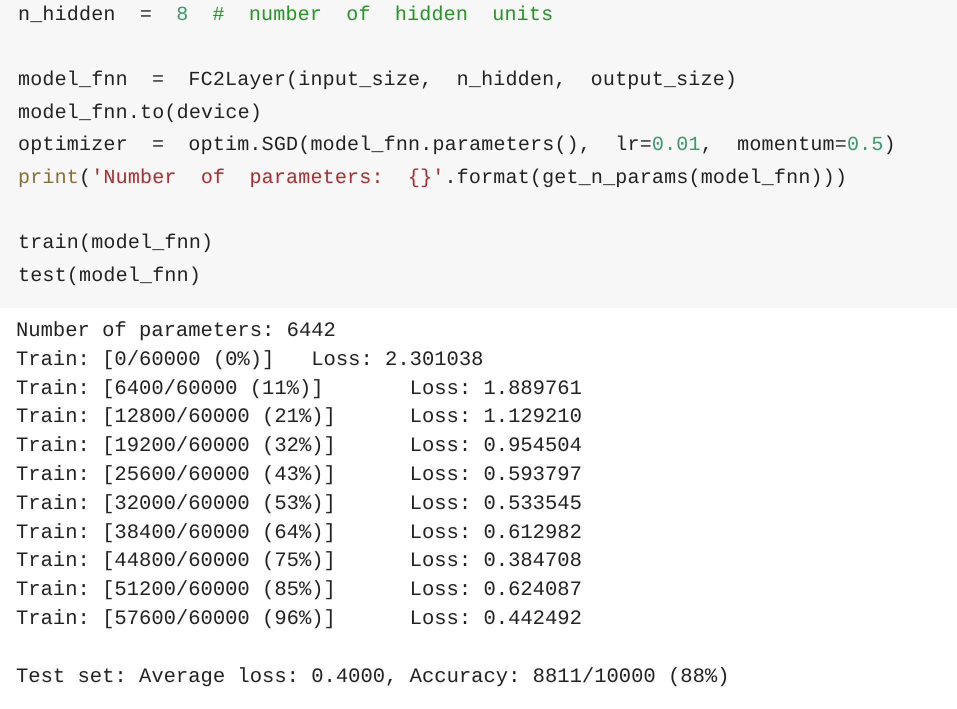  What do you see at coordinates (378, 81) in the screenshot?
I see `code-line: model_fnn = FC2Layer(input_size, n_hidden, output_size)` at bounding box center [378, 81].